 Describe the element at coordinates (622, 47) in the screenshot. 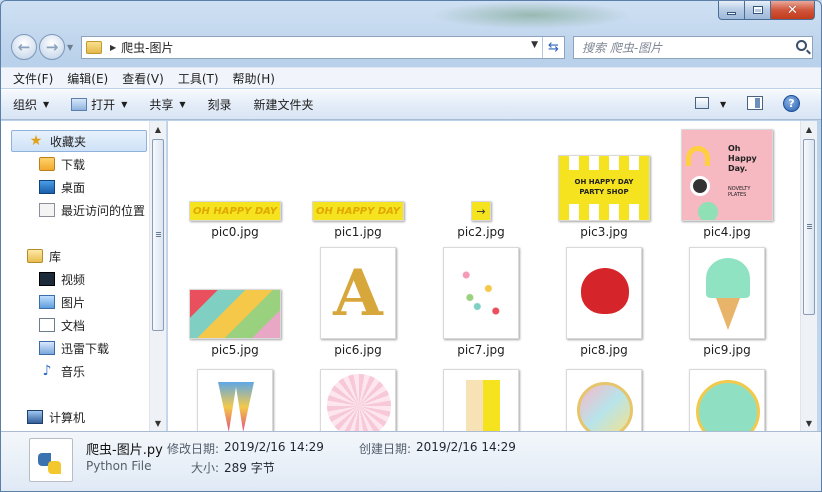

I see `search-input: 搜索 爬虫-图片` at that location.